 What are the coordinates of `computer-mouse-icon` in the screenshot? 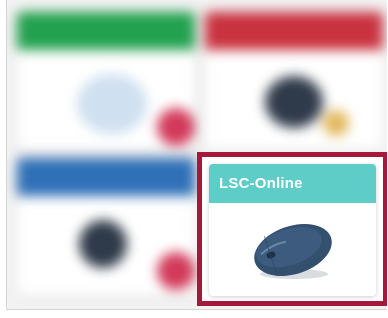 It's located at (292, 251).